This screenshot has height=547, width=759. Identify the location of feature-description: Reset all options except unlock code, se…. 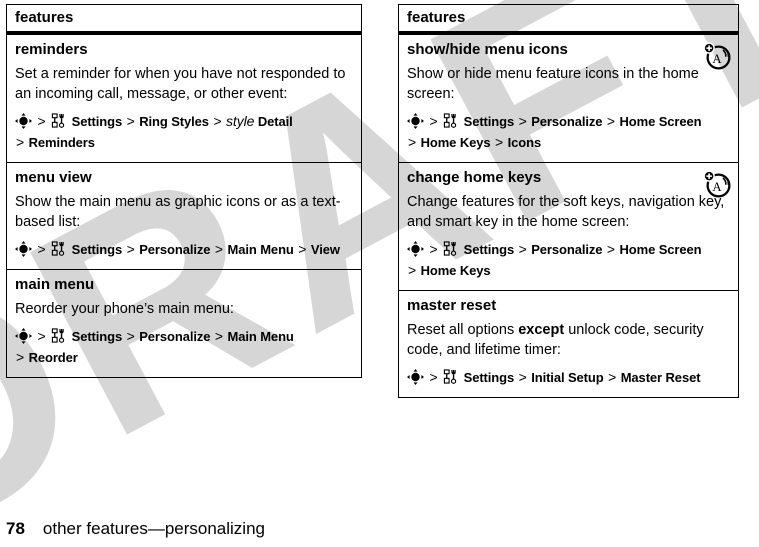
(568, 340).